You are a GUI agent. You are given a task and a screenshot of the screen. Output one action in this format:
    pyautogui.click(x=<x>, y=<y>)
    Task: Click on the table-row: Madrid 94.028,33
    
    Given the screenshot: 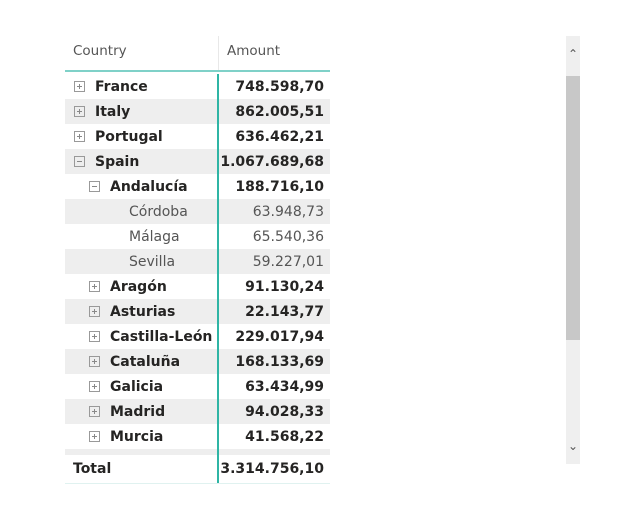 What is the action you would take?
    pyautogui.click(x=197, y=411)
    